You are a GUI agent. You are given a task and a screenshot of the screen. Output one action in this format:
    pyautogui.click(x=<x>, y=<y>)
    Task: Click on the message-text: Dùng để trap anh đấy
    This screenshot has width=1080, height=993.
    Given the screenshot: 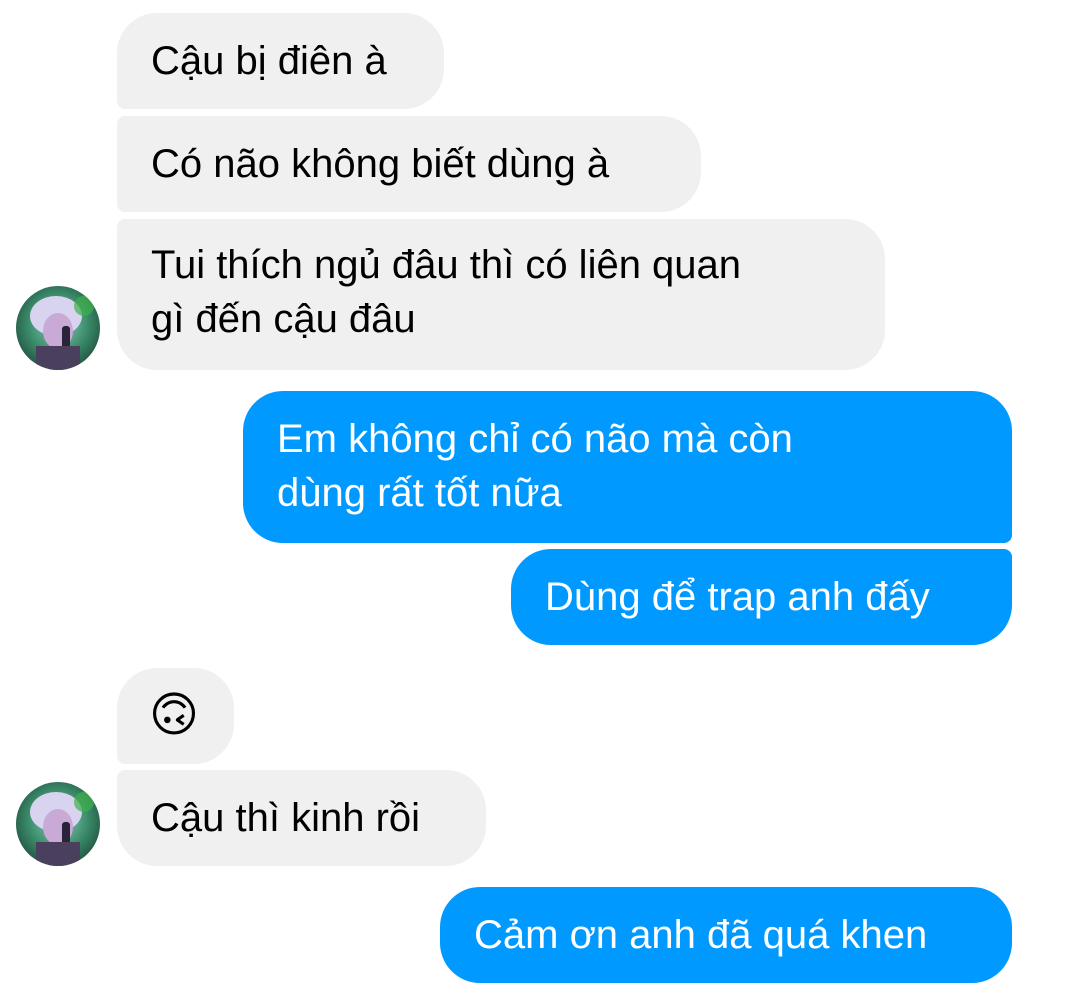 What is the action you would take?
    pyautogui.click(x=737, y=597)
    